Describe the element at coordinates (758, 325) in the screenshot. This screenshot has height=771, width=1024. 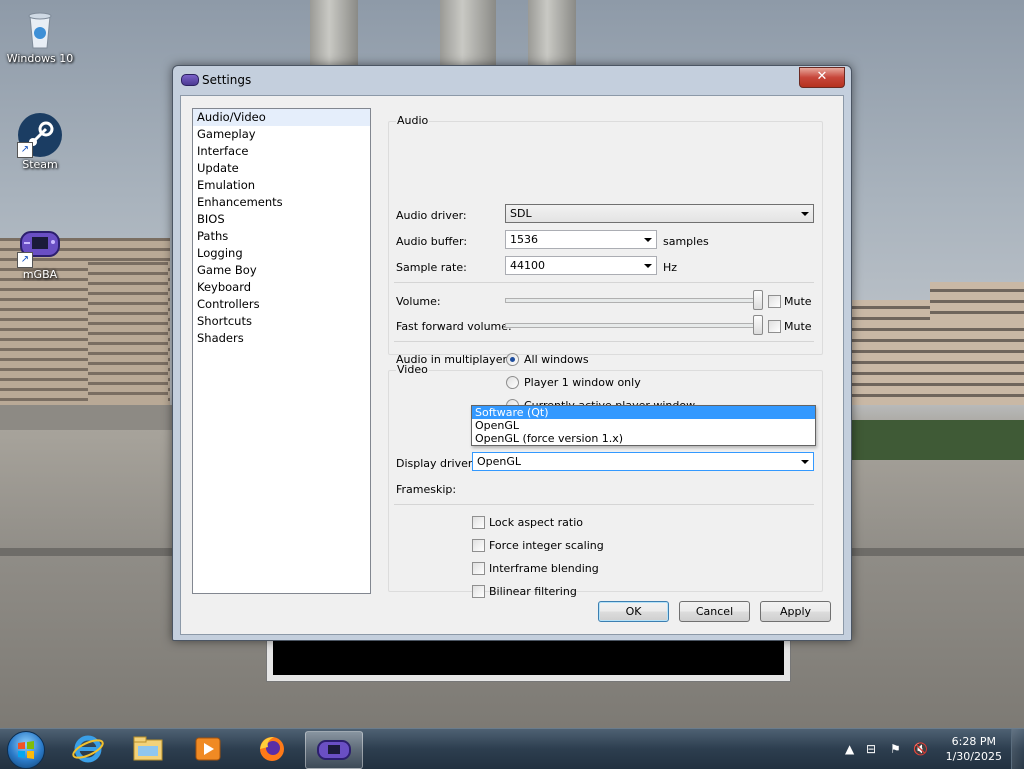
I see `ff-volume-slider-thumb` at that location.